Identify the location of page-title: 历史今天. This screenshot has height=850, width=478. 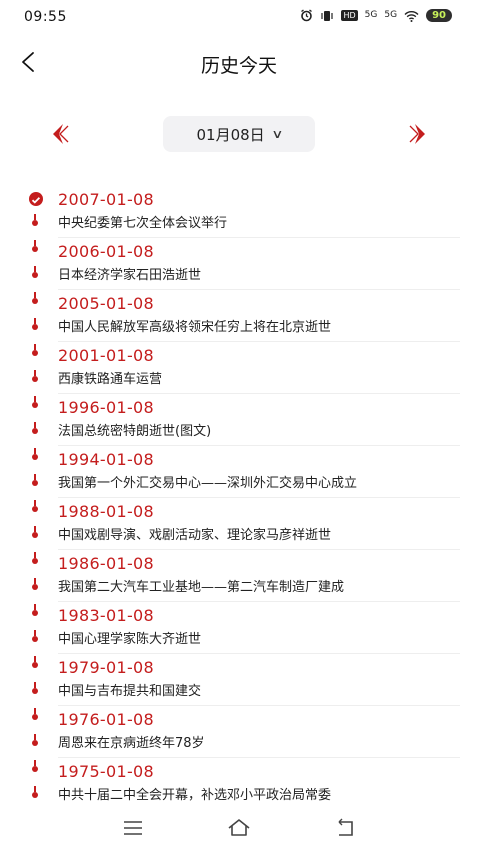
(238, 66).